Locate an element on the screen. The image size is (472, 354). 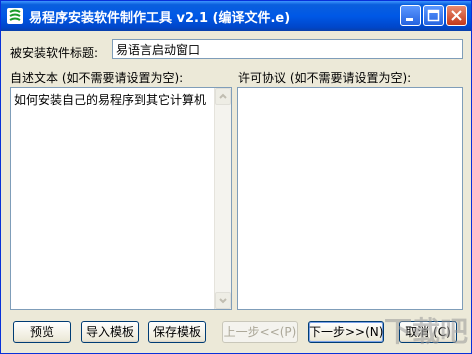
software-title-value: 易语言启动窗口 is located at coordinates (158, 50).